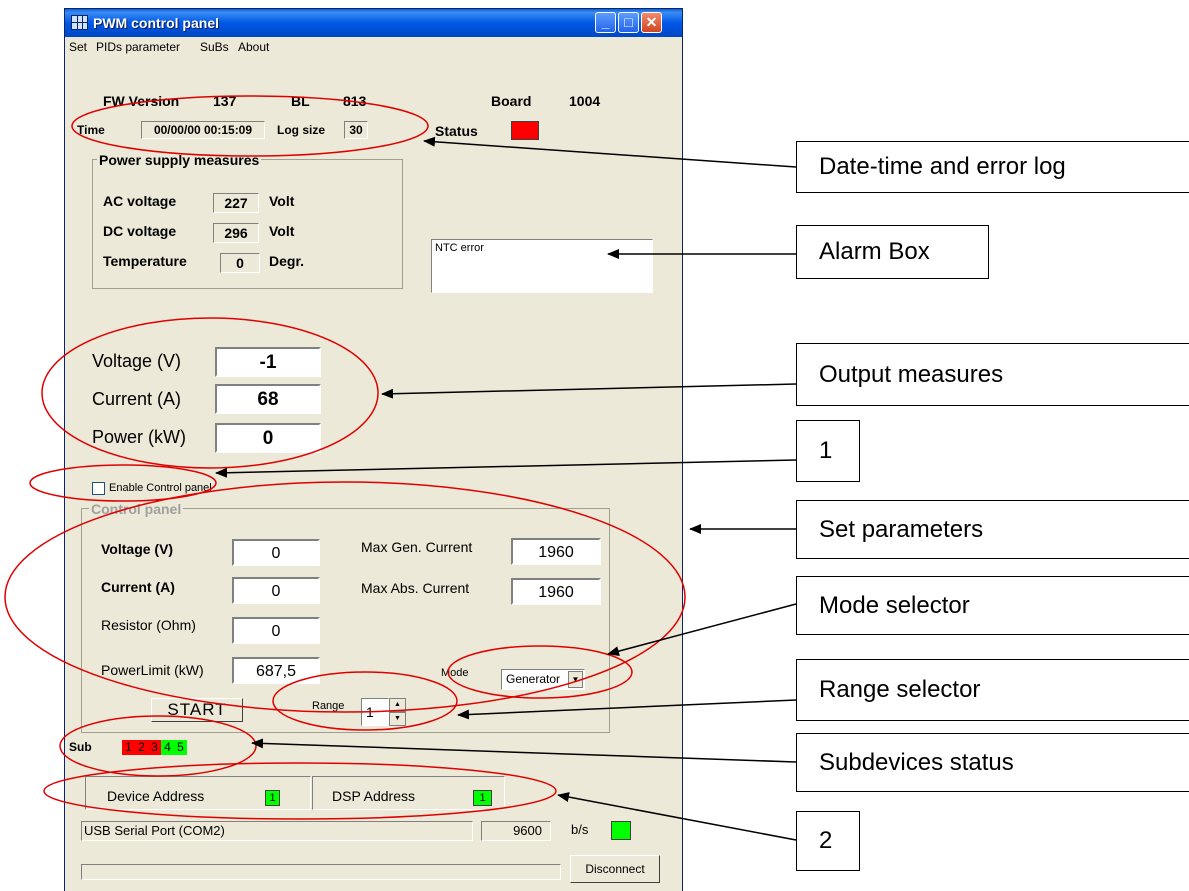  Describe the element at coordinates (345, 597) in the screenshot. I see `annotation-ellipse-set-params` at that location.